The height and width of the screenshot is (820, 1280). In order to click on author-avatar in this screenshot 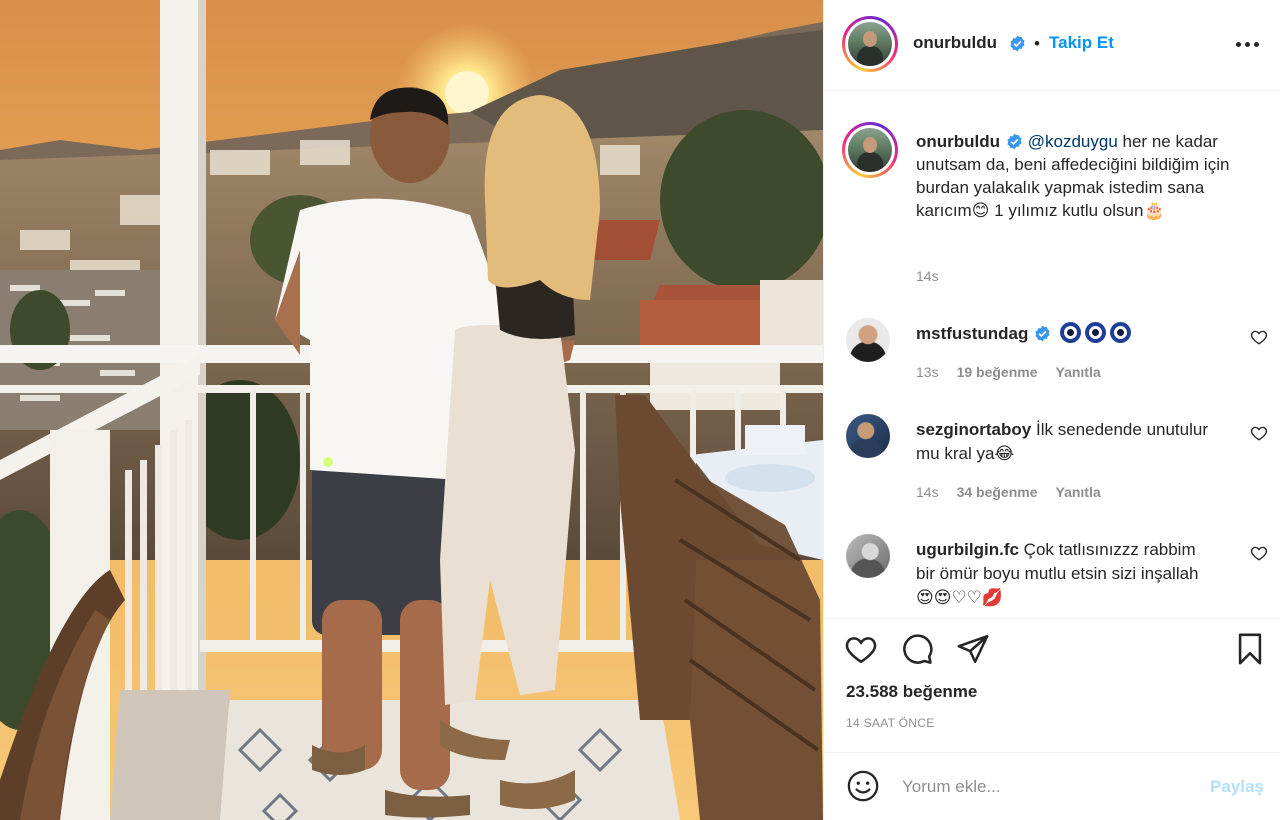, I will do `click(870, 44)`.